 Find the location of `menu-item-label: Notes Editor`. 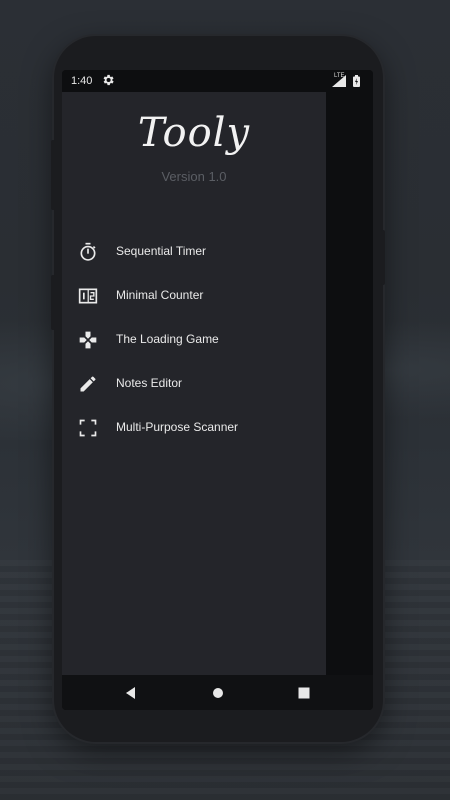

menu-item-label: Notes Editor is located at coordinates (149, 383).